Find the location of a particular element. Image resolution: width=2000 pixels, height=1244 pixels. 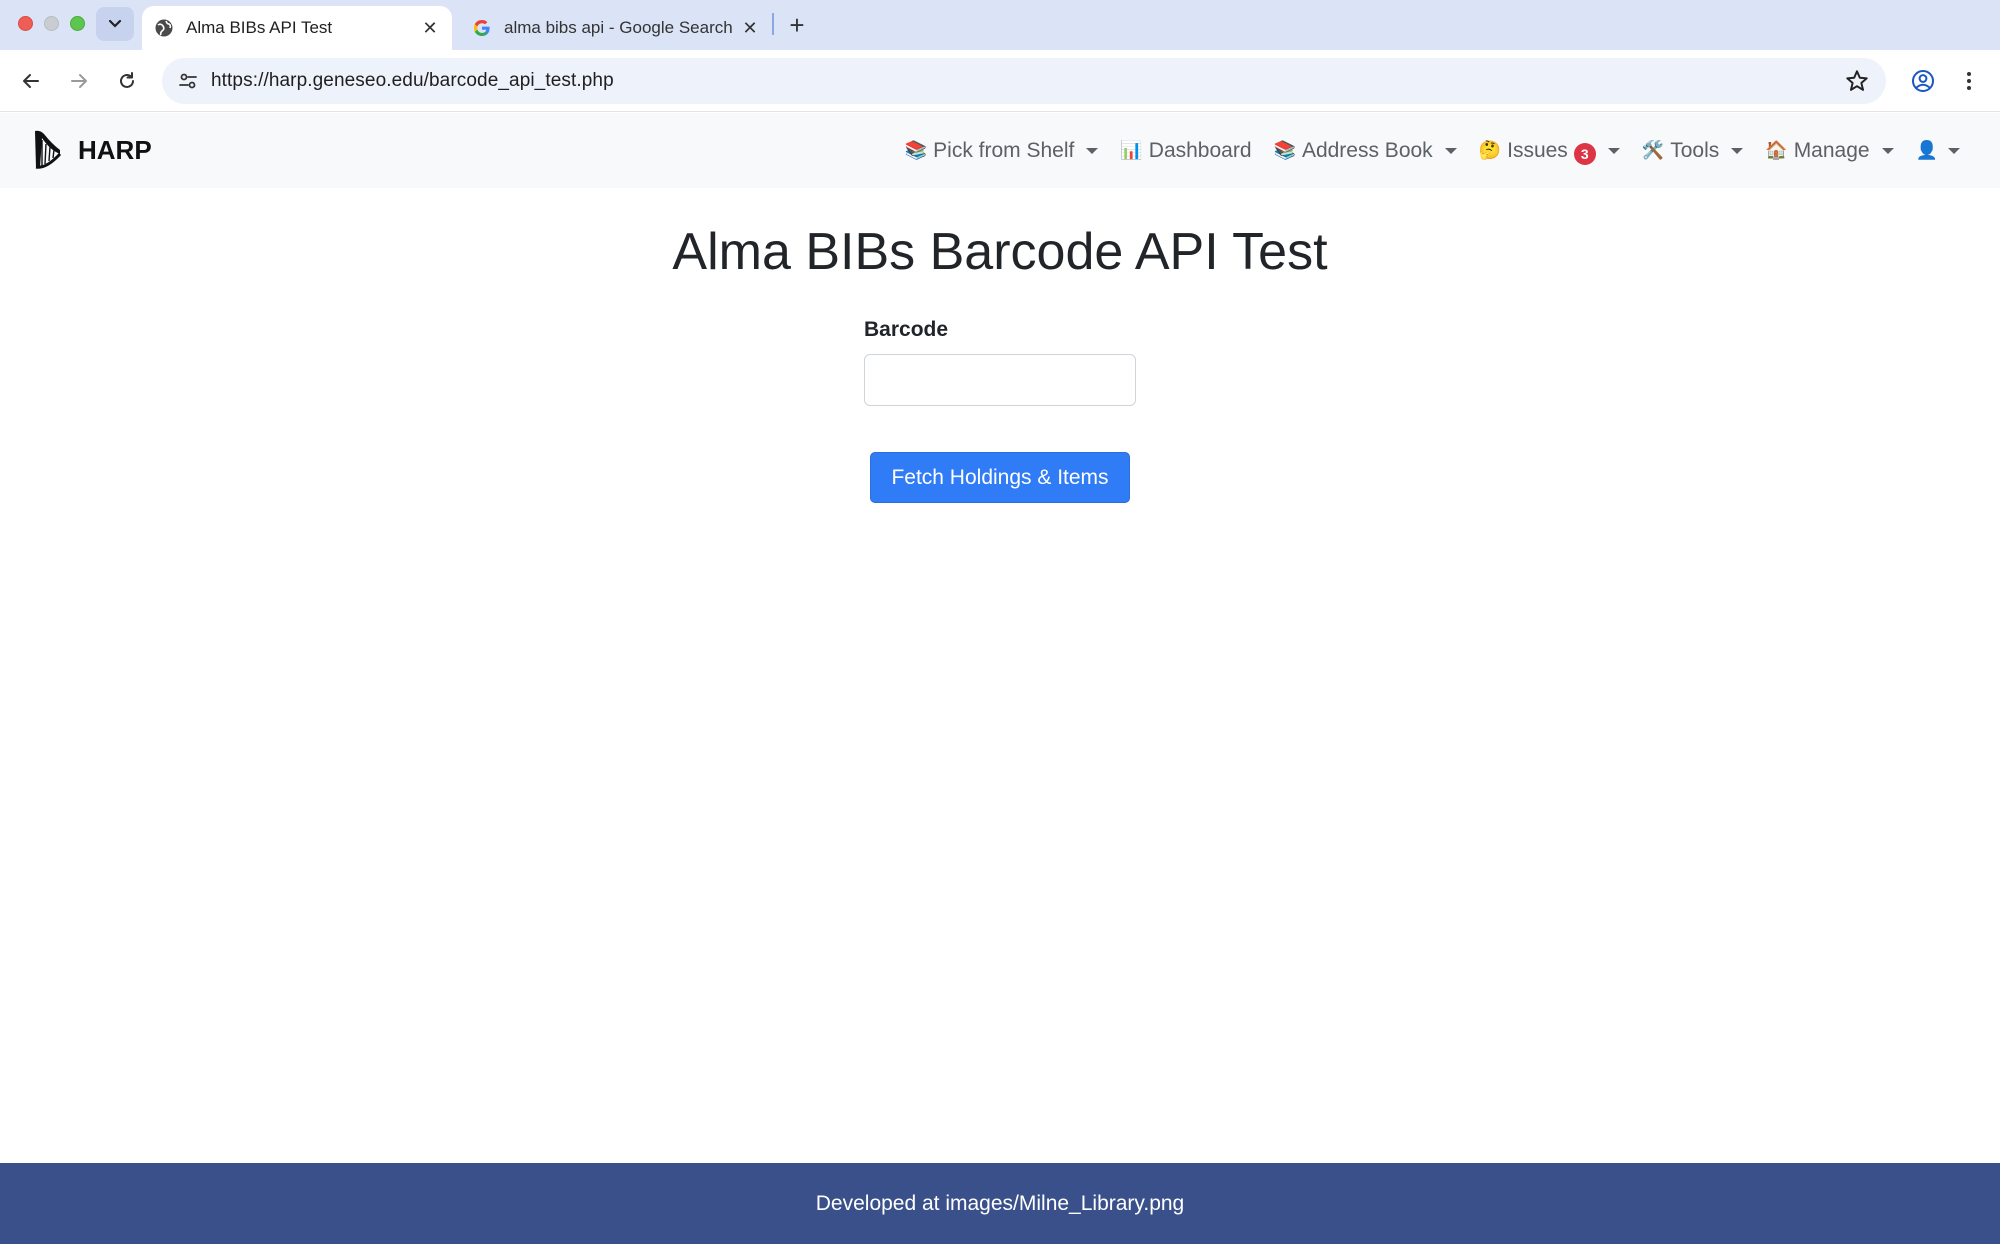

globe-icon is located at coordinates (164, 28).